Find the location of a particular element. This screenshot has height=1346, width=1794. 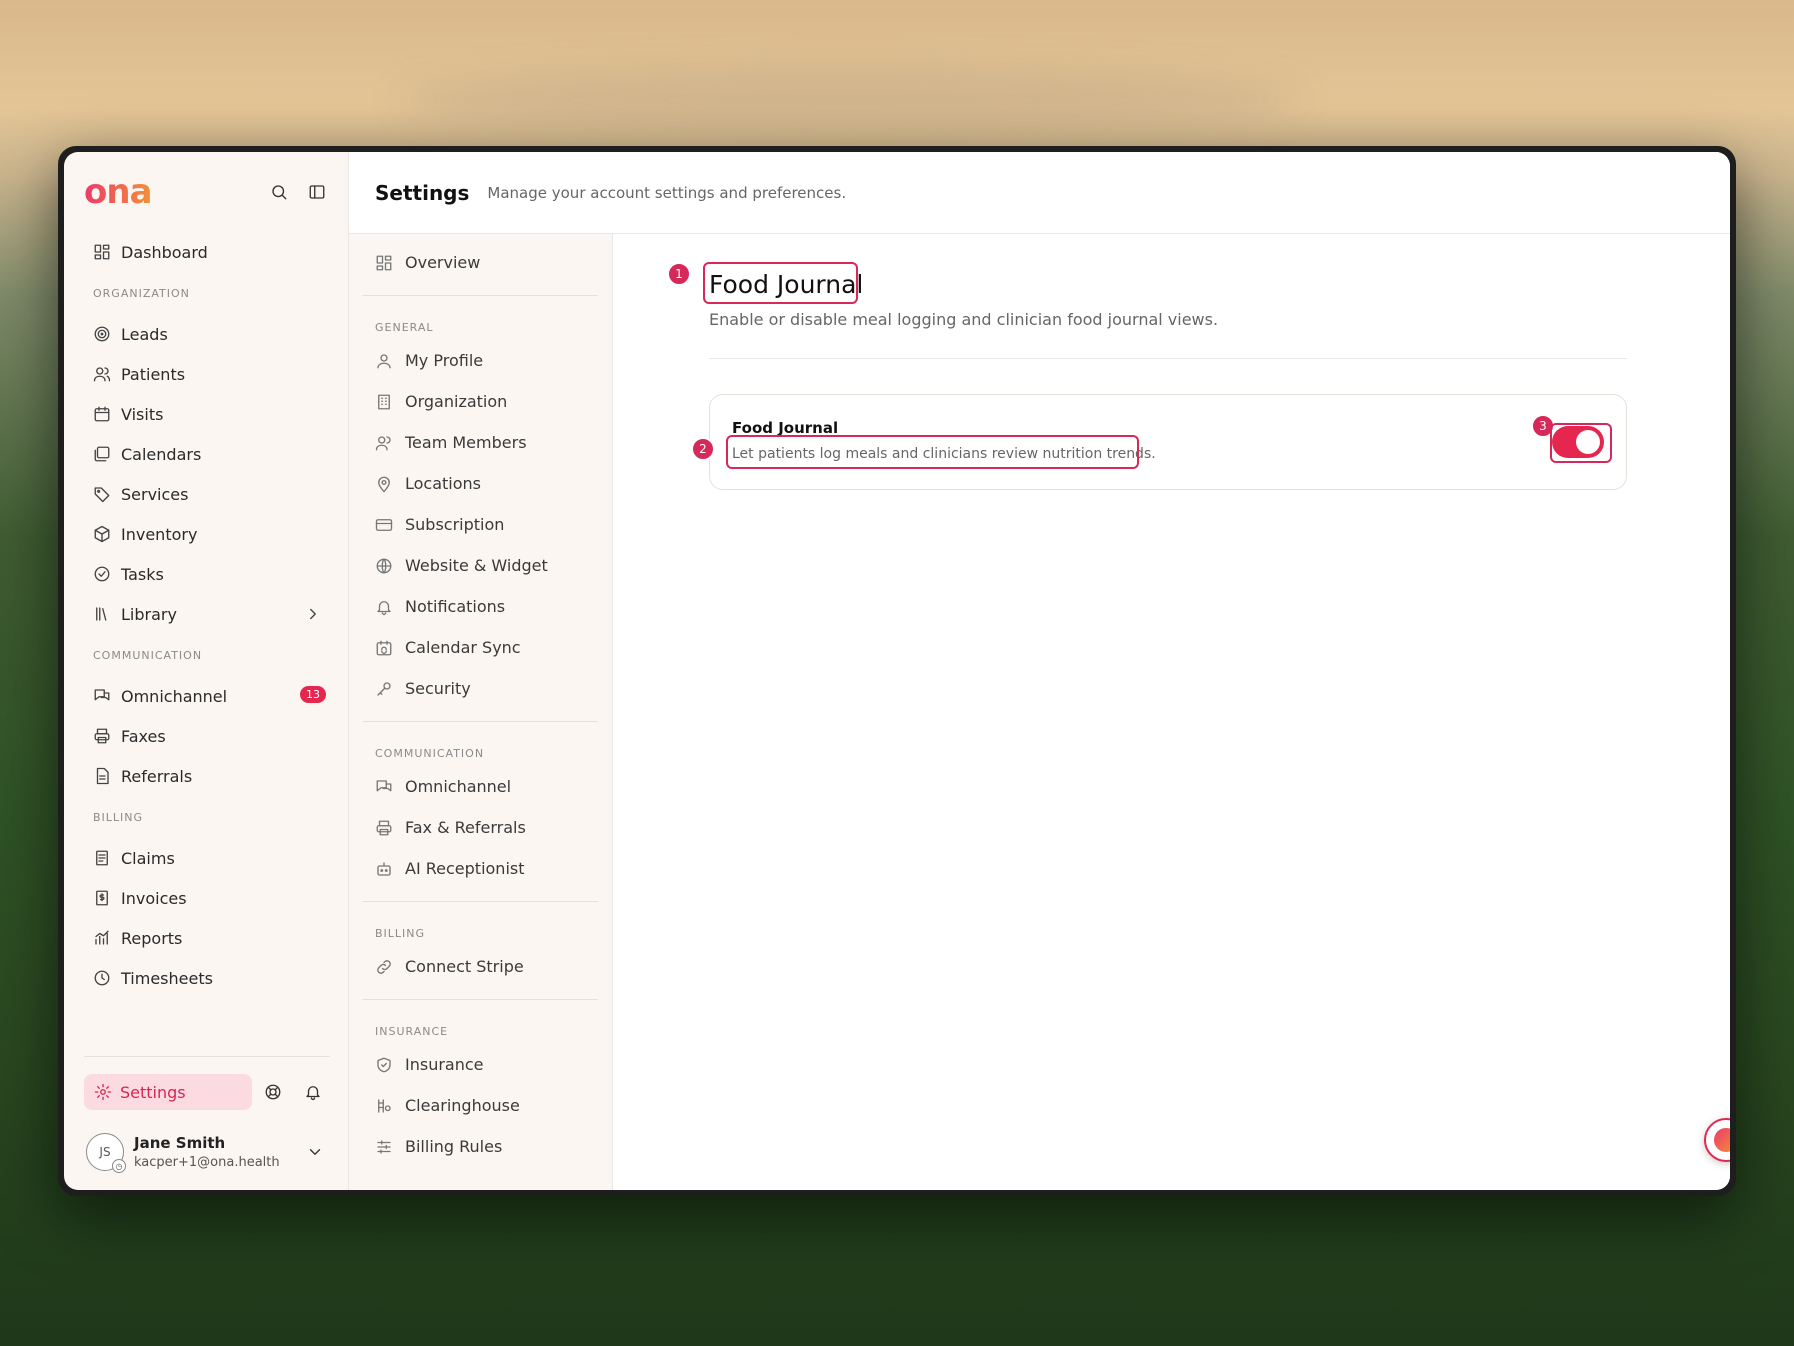

sidebar-item-faxes: Faxes is located at coordinates (206, 736).